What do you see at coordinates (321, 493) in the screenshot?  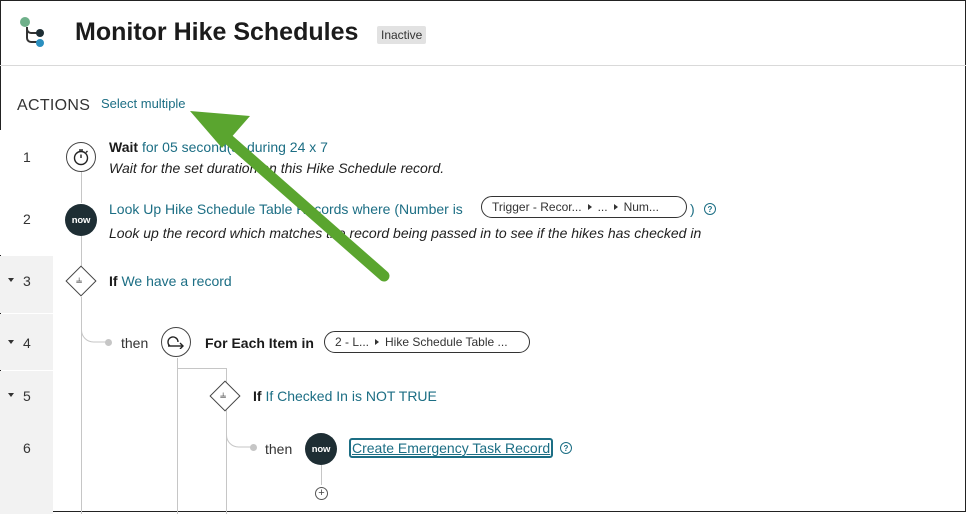 I see `add-step-plus-icon: +` at bounding box center [321, 493].